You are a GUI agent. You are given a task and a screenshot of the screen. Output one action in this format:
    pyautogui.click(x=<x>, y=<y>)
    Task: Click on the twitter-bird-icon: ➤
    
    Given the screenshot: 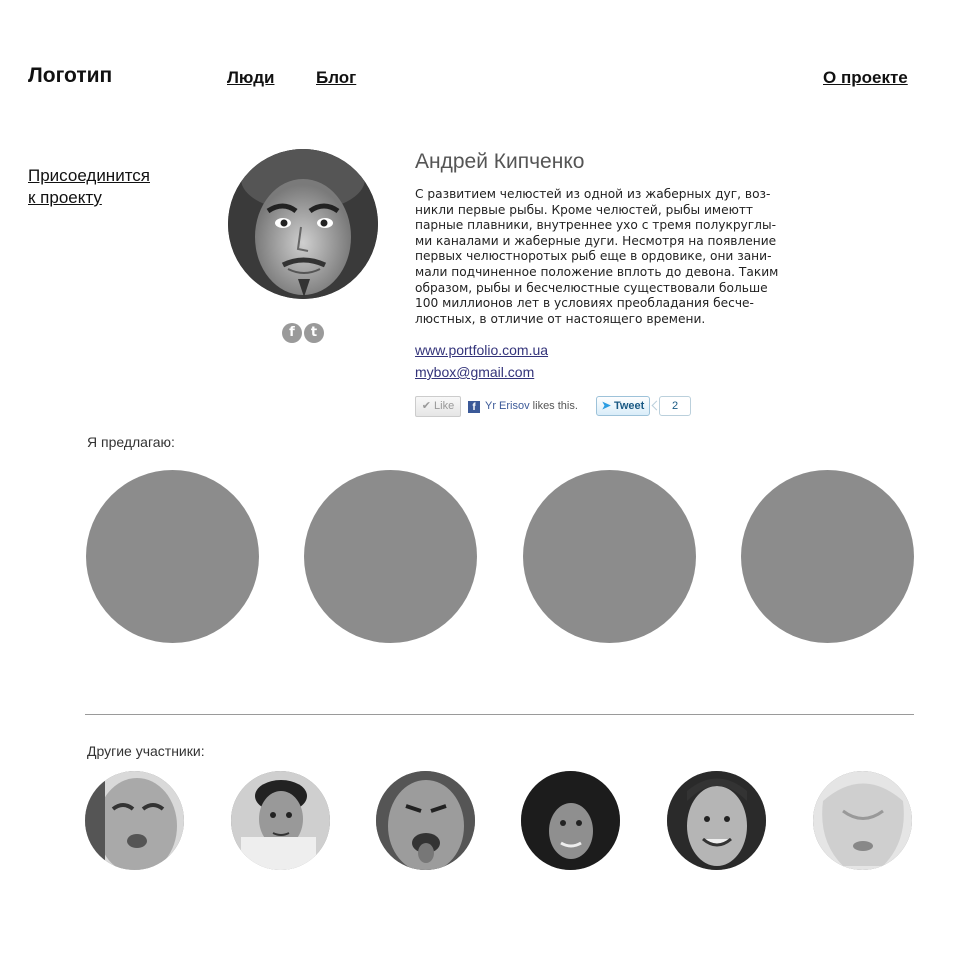 What is the action you would take?
    pyautogui.click(x=606, y=406)
    